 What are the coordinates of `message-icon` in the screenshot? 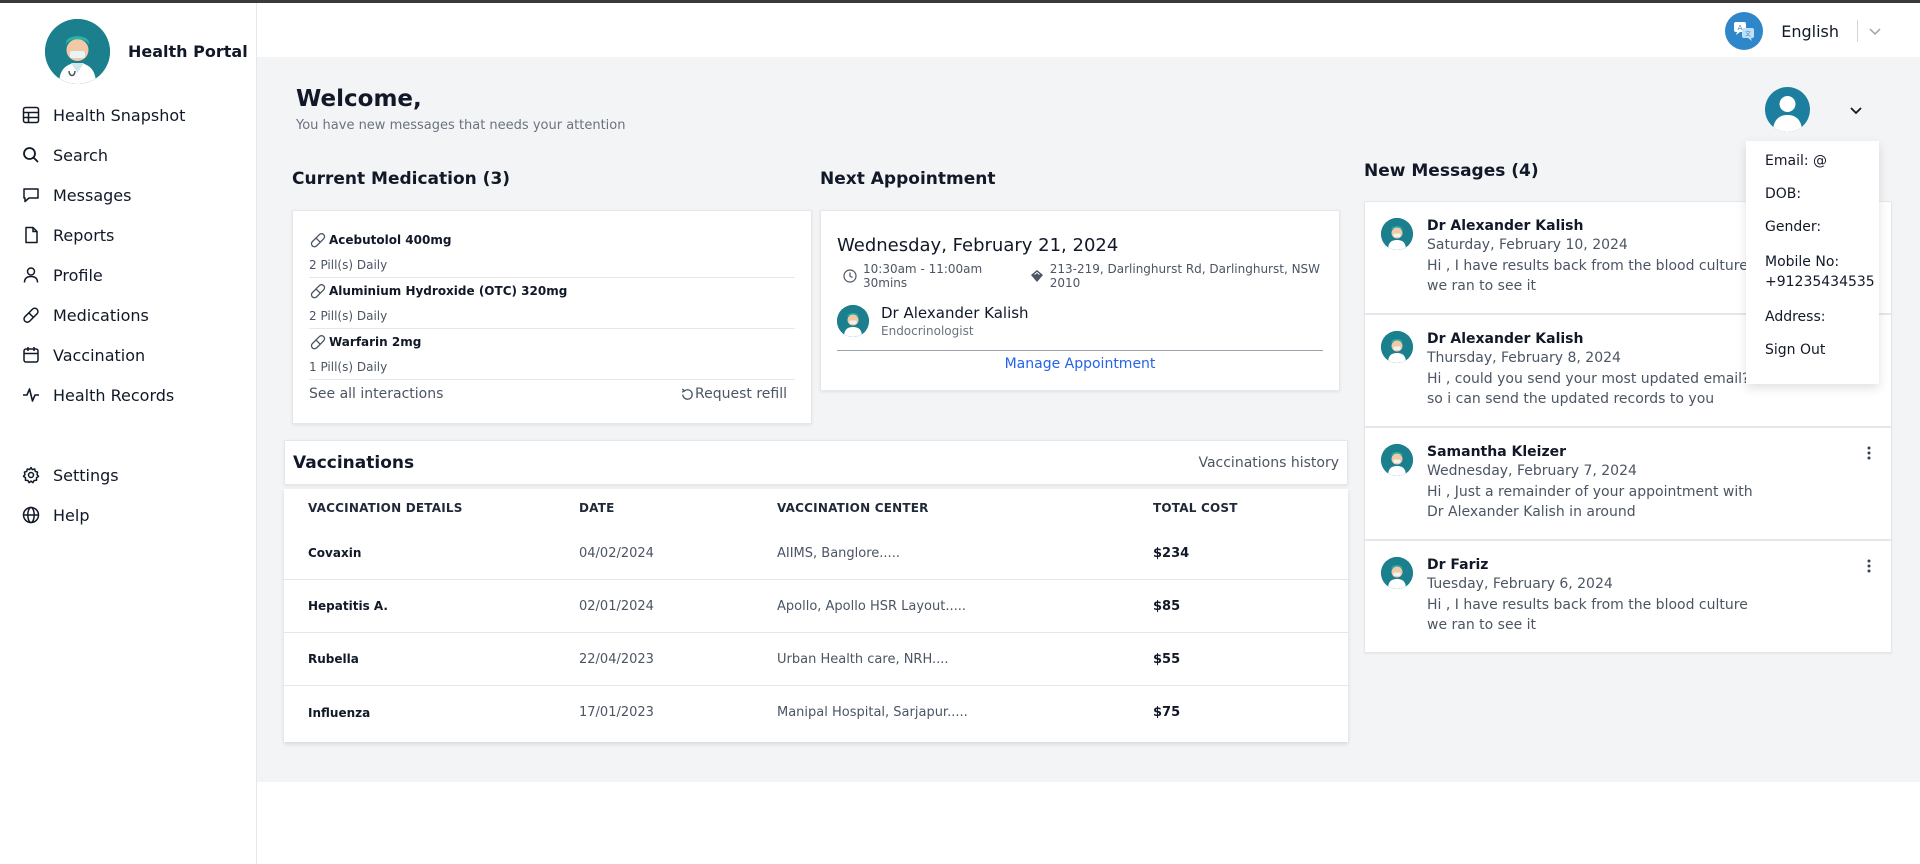 It's located at (31, 195).